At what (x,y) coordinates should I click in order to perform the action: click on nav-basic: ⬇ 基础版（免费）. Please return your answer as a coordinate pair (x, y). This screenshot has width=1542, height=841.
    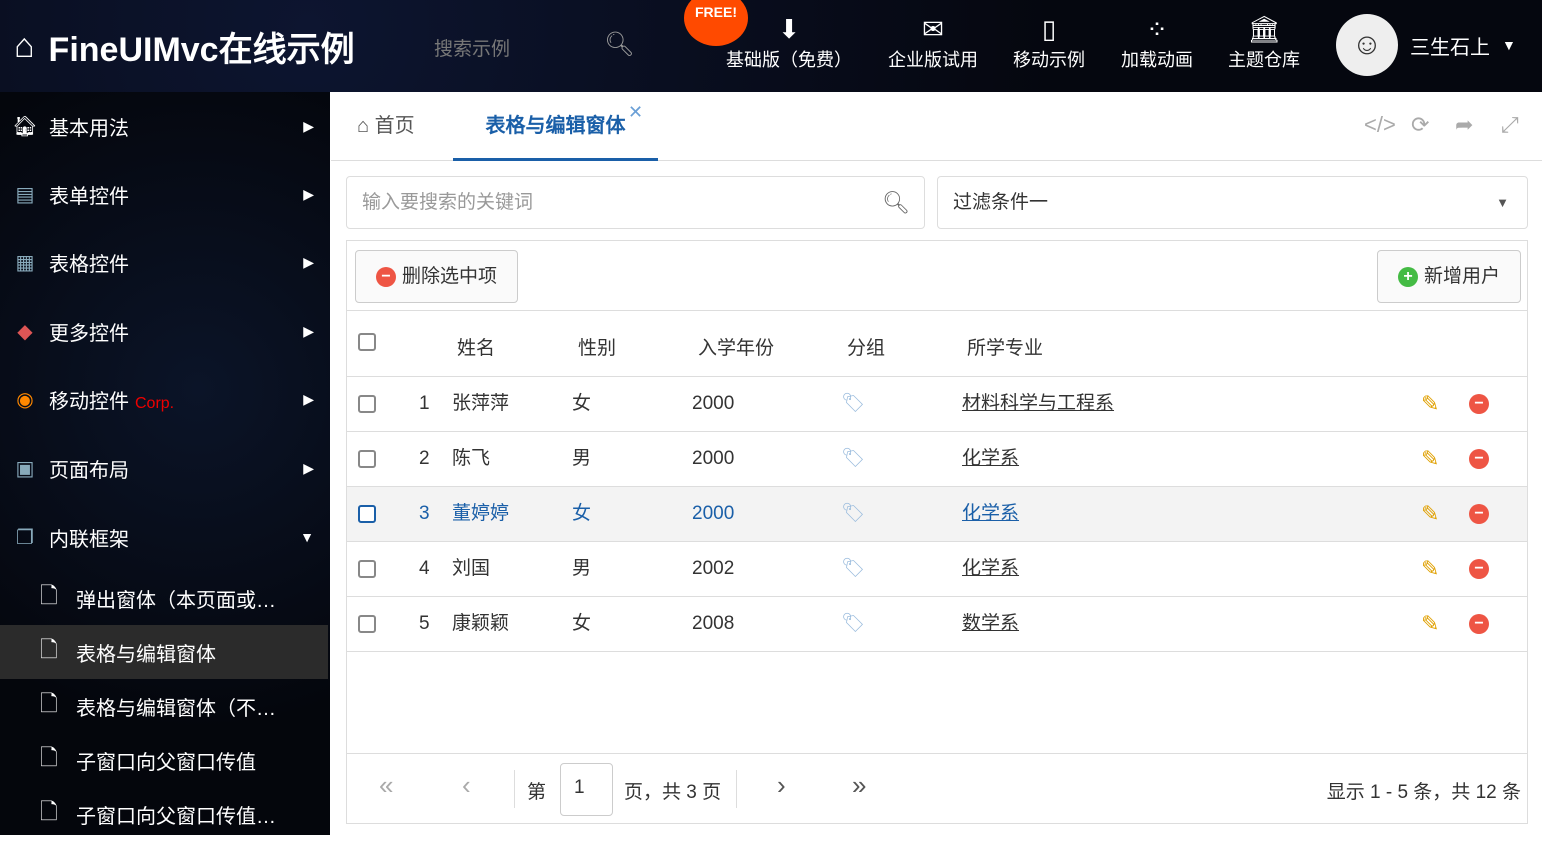
    Looking at the image, I should click on (789, 42).